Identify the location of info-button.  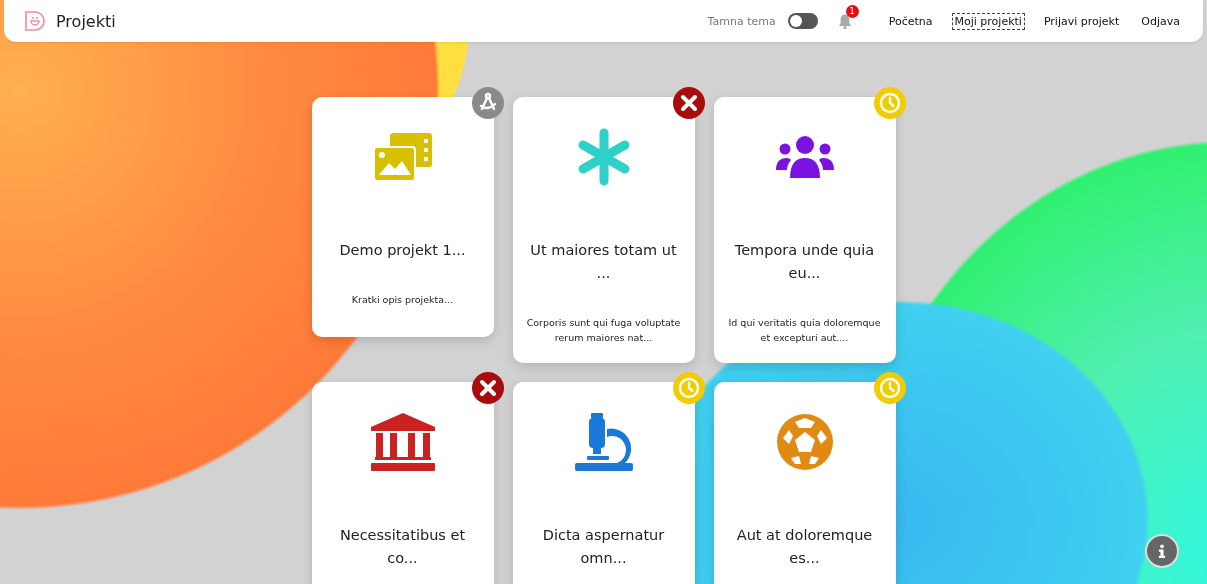
(1162, 551).